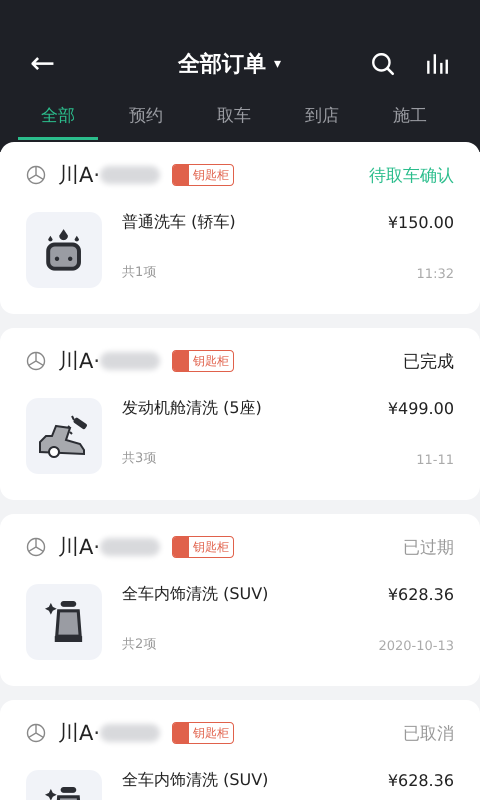 The image size is (480, 800). I want to click on back-button: ←, so click(43, 64).